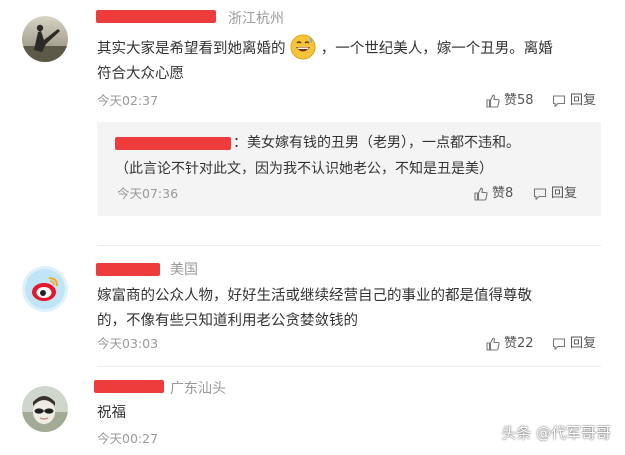 This screenshot has height=455, width=625. What do you see at coordinates (198, 389) in the screenshot?
I see `user-location: 广东汕头` at bounding box center [198, 389].